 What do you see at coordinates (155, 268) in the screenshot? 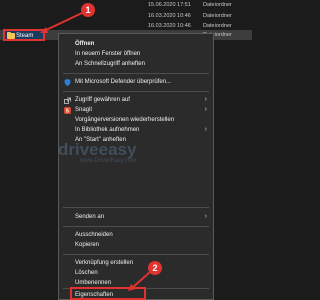
I see `step-badge-2: 2` at bounding box center [155, 268].